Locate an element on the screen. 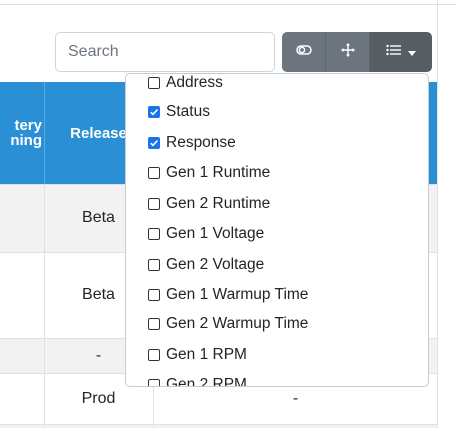 The image size is (456, 428). column-option-status: Status is located at coordinates (179, 112).